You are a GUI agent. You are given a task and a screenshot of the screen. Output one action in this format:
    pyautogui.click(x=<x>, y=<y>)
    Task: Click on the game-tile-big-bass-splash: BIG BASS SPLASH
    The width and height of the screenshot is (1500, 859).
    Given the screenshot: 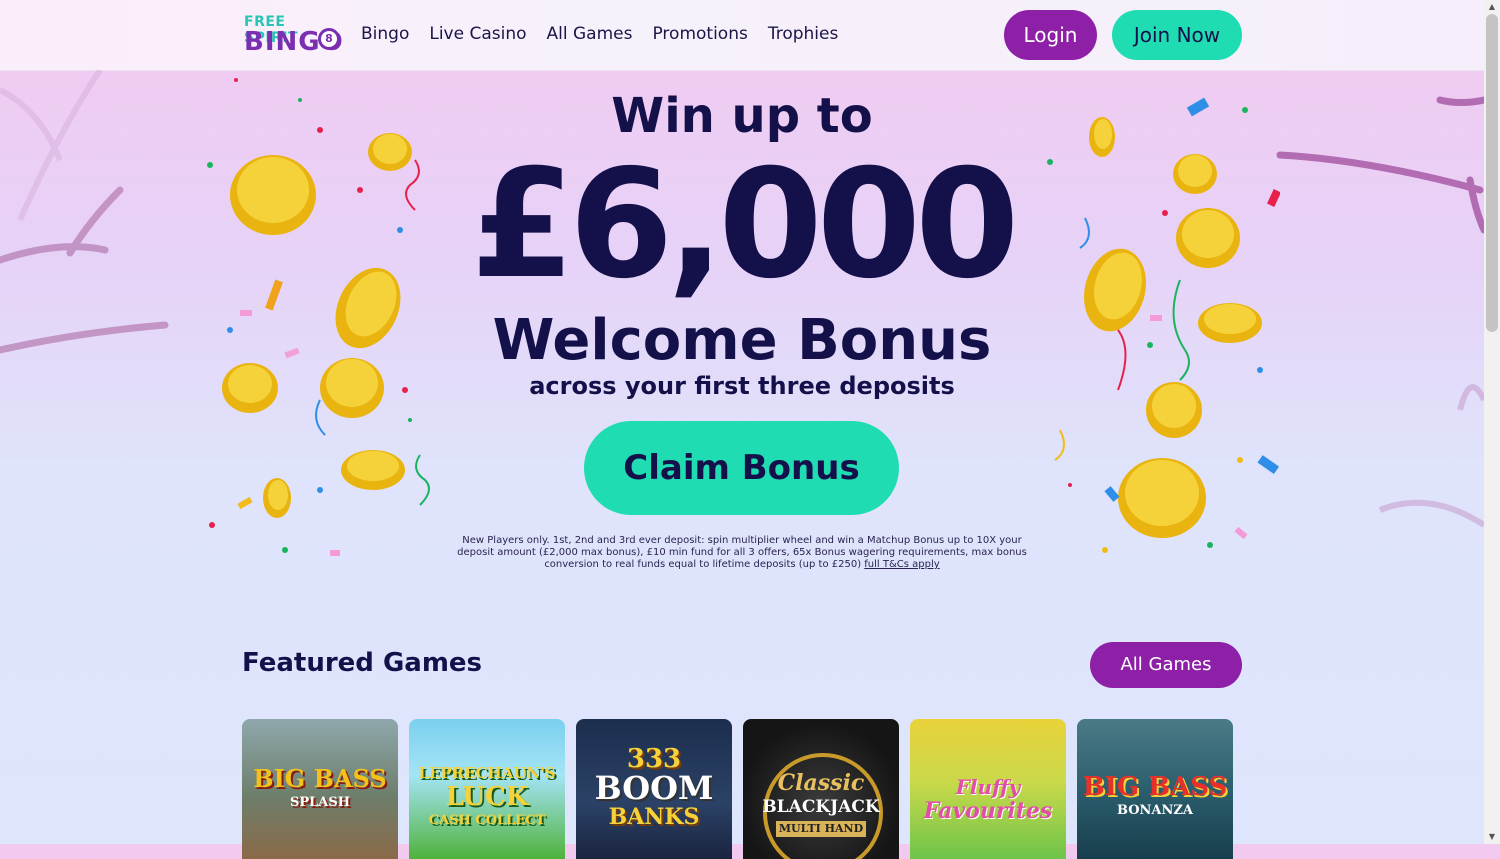 What is the action you would take?
    pyautogui.click(x=320, y=789)
    